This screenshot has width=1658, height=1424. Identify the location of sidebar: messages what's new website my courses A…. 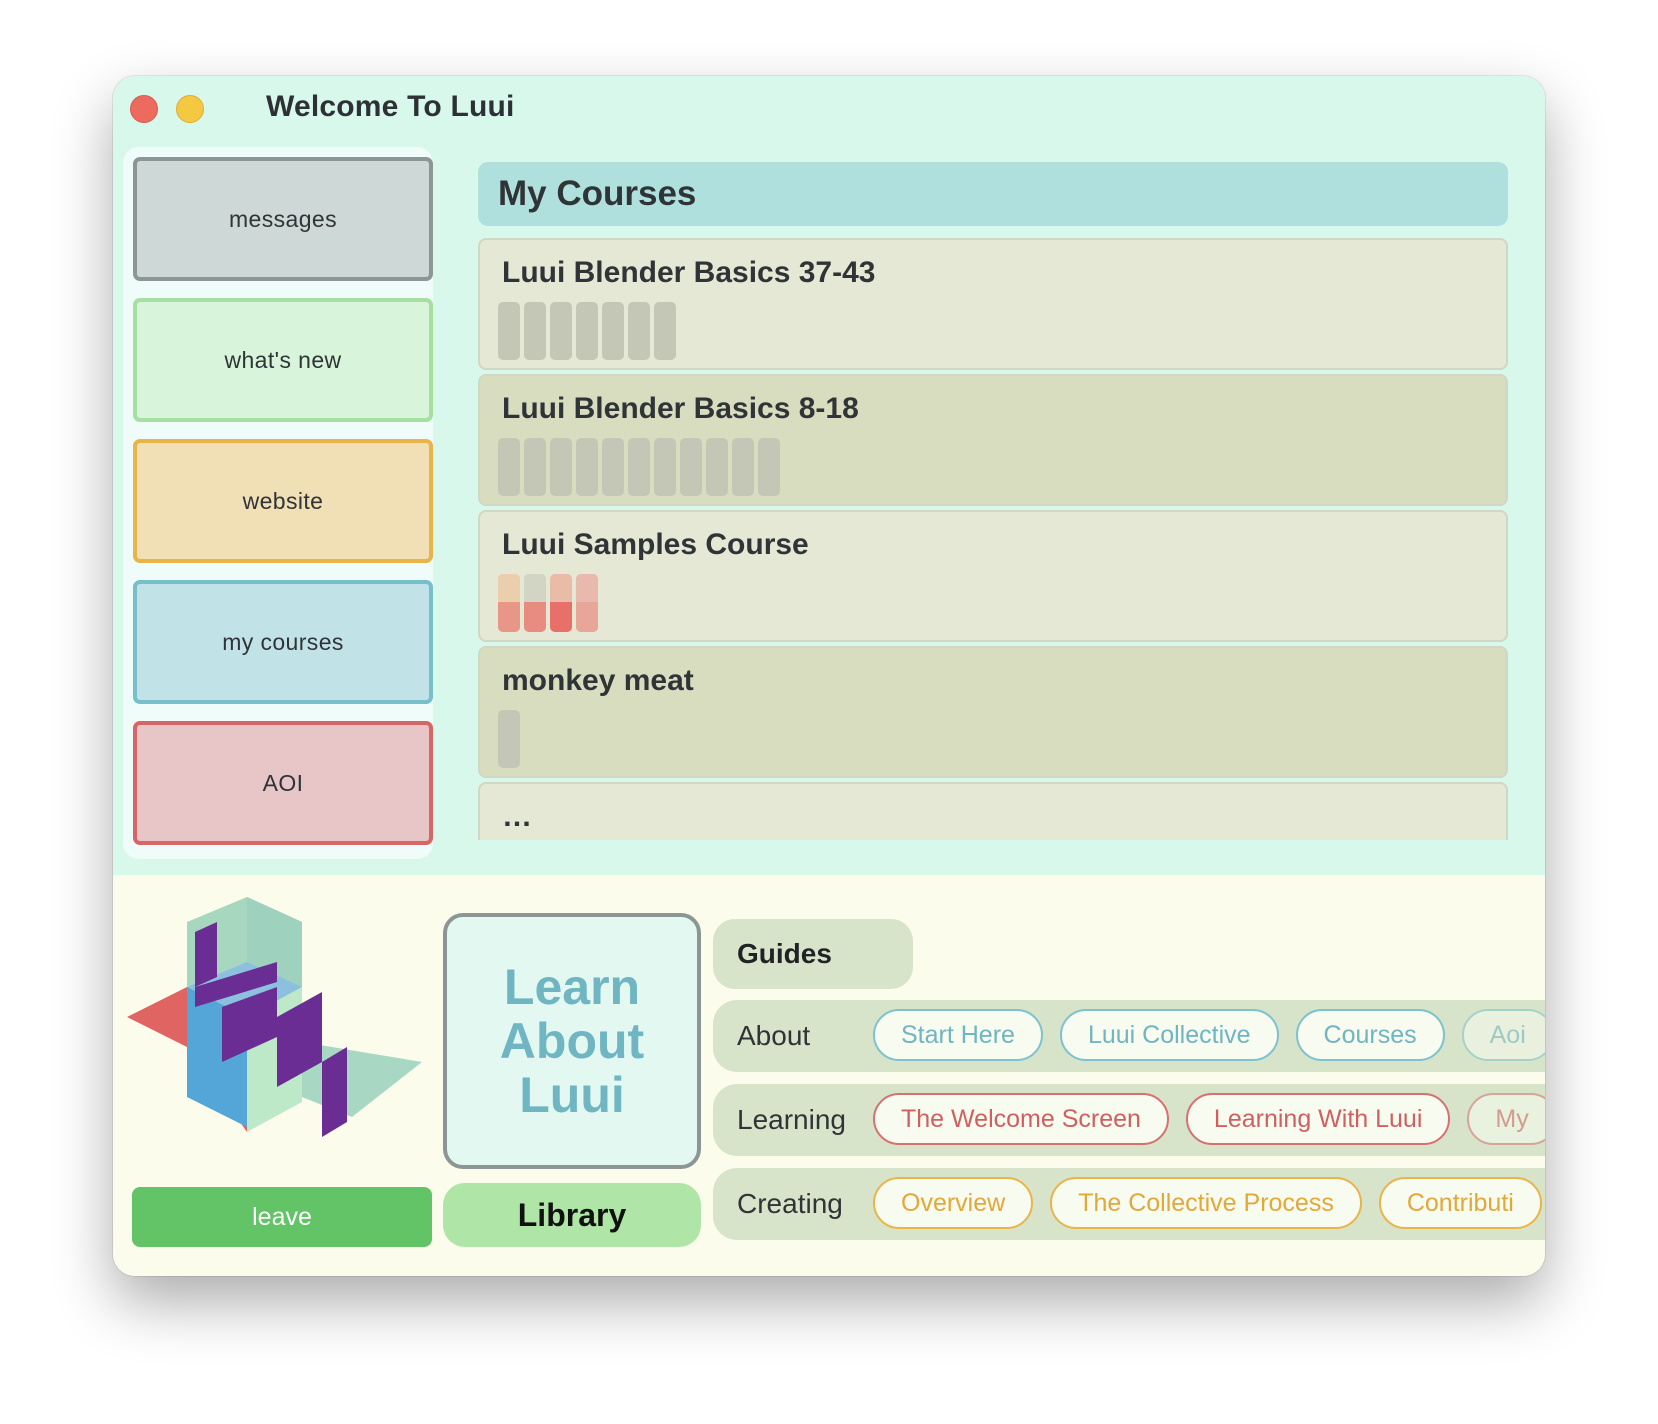
(278, 503).